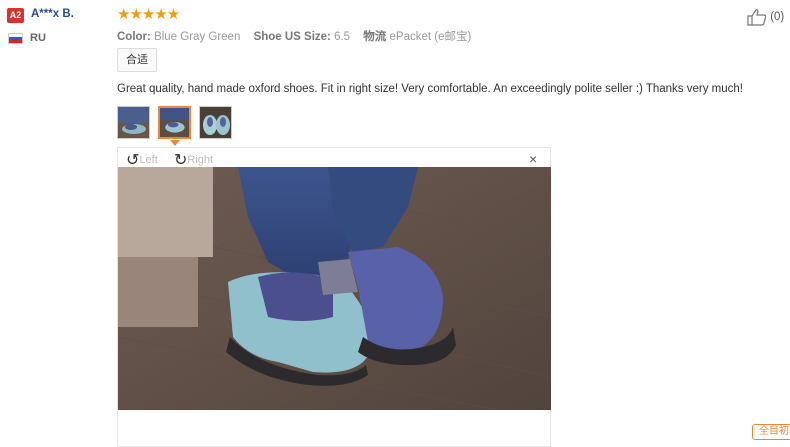  What do you see at coordinates (375, 37) in the screenshot?
I see `shipping-label: 物流` at bounding box center [375, 37].